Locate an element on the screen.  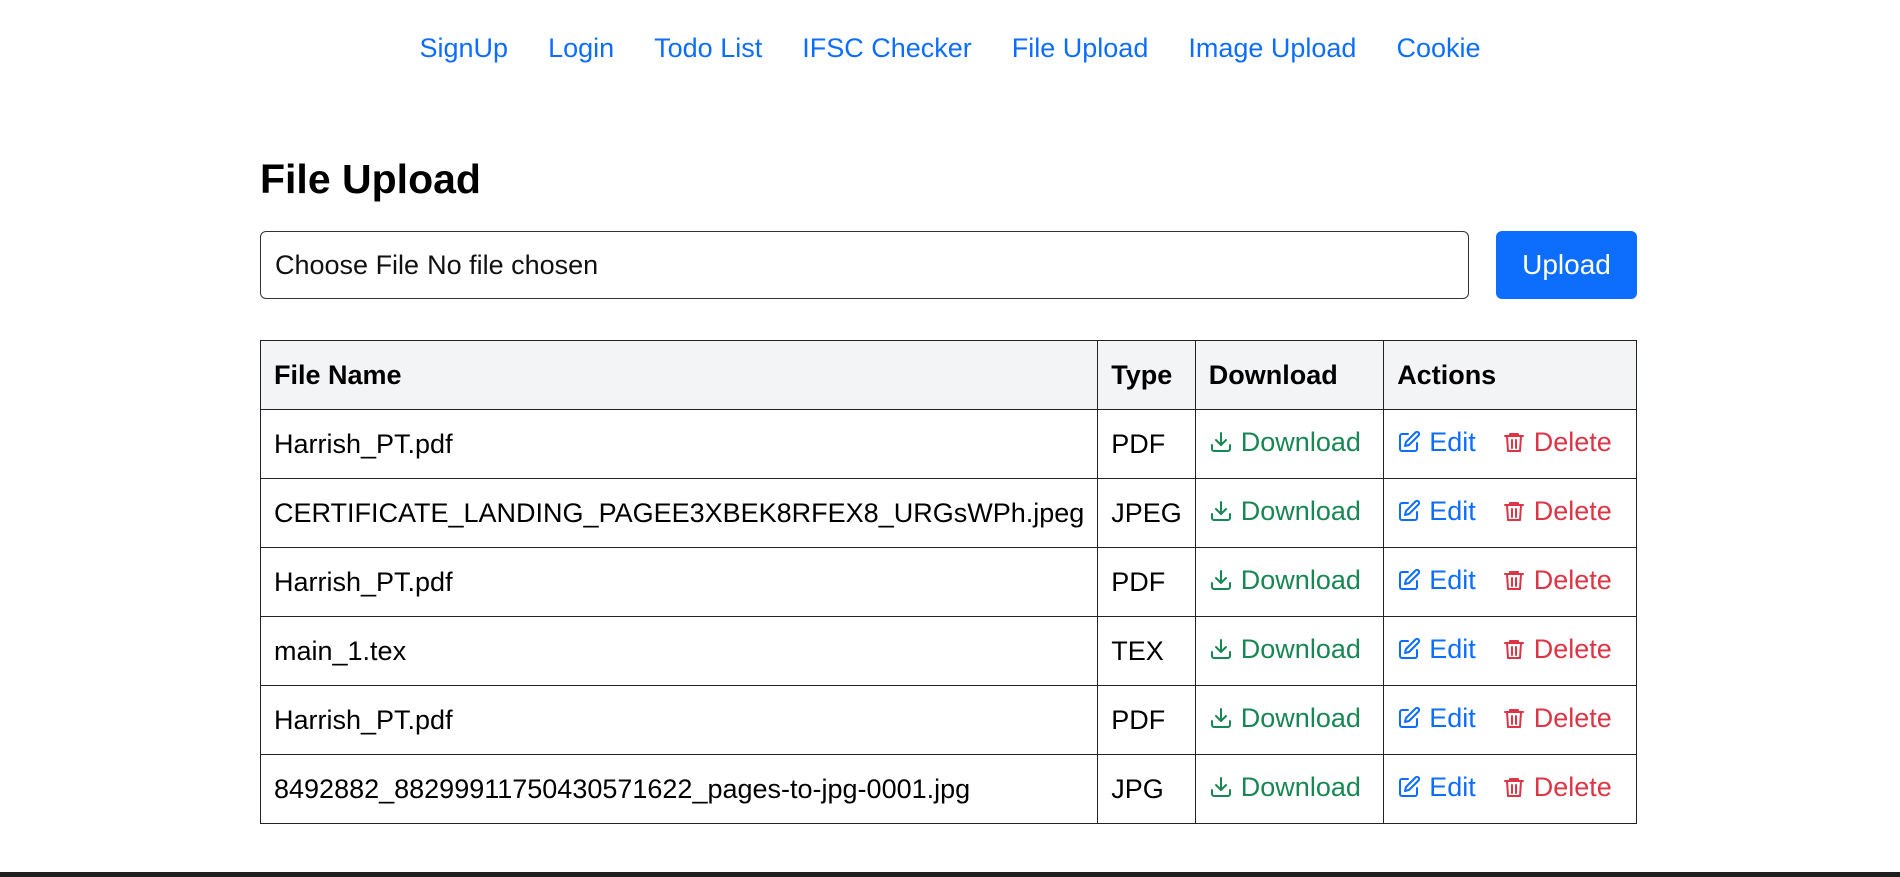
nav-login: Login is located at coordinates (581, 48).